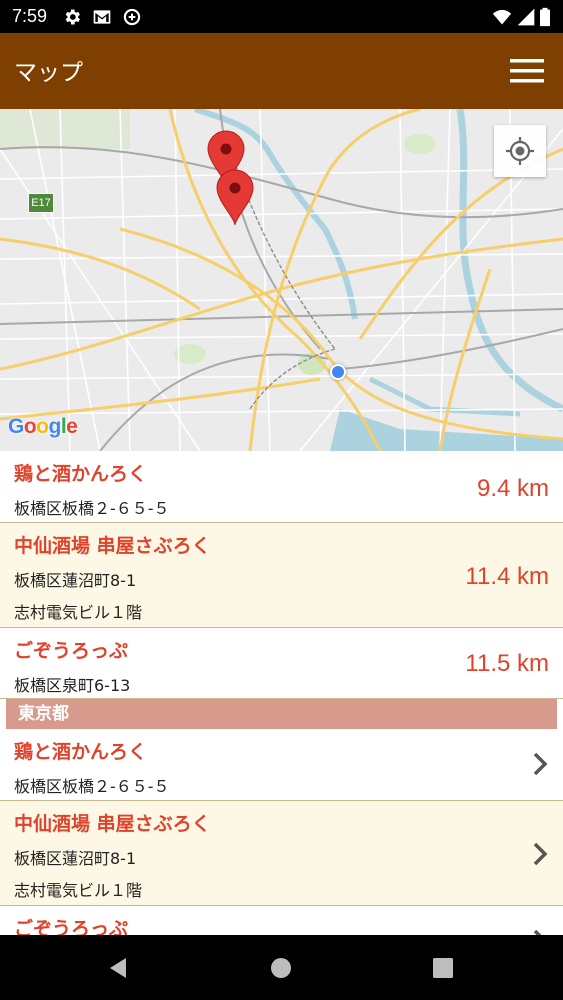  What do you see at coordinates (72, 685) in the screenshot?
I see `shop-address: 板橋区泉町6-13` at bounding box center [72, 685].